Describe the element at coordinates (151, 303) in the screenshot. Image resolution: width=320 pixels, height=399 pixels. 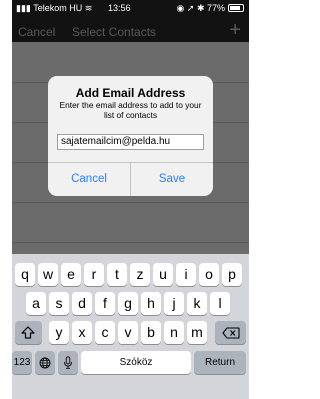
I see `key-h: h` at that location.